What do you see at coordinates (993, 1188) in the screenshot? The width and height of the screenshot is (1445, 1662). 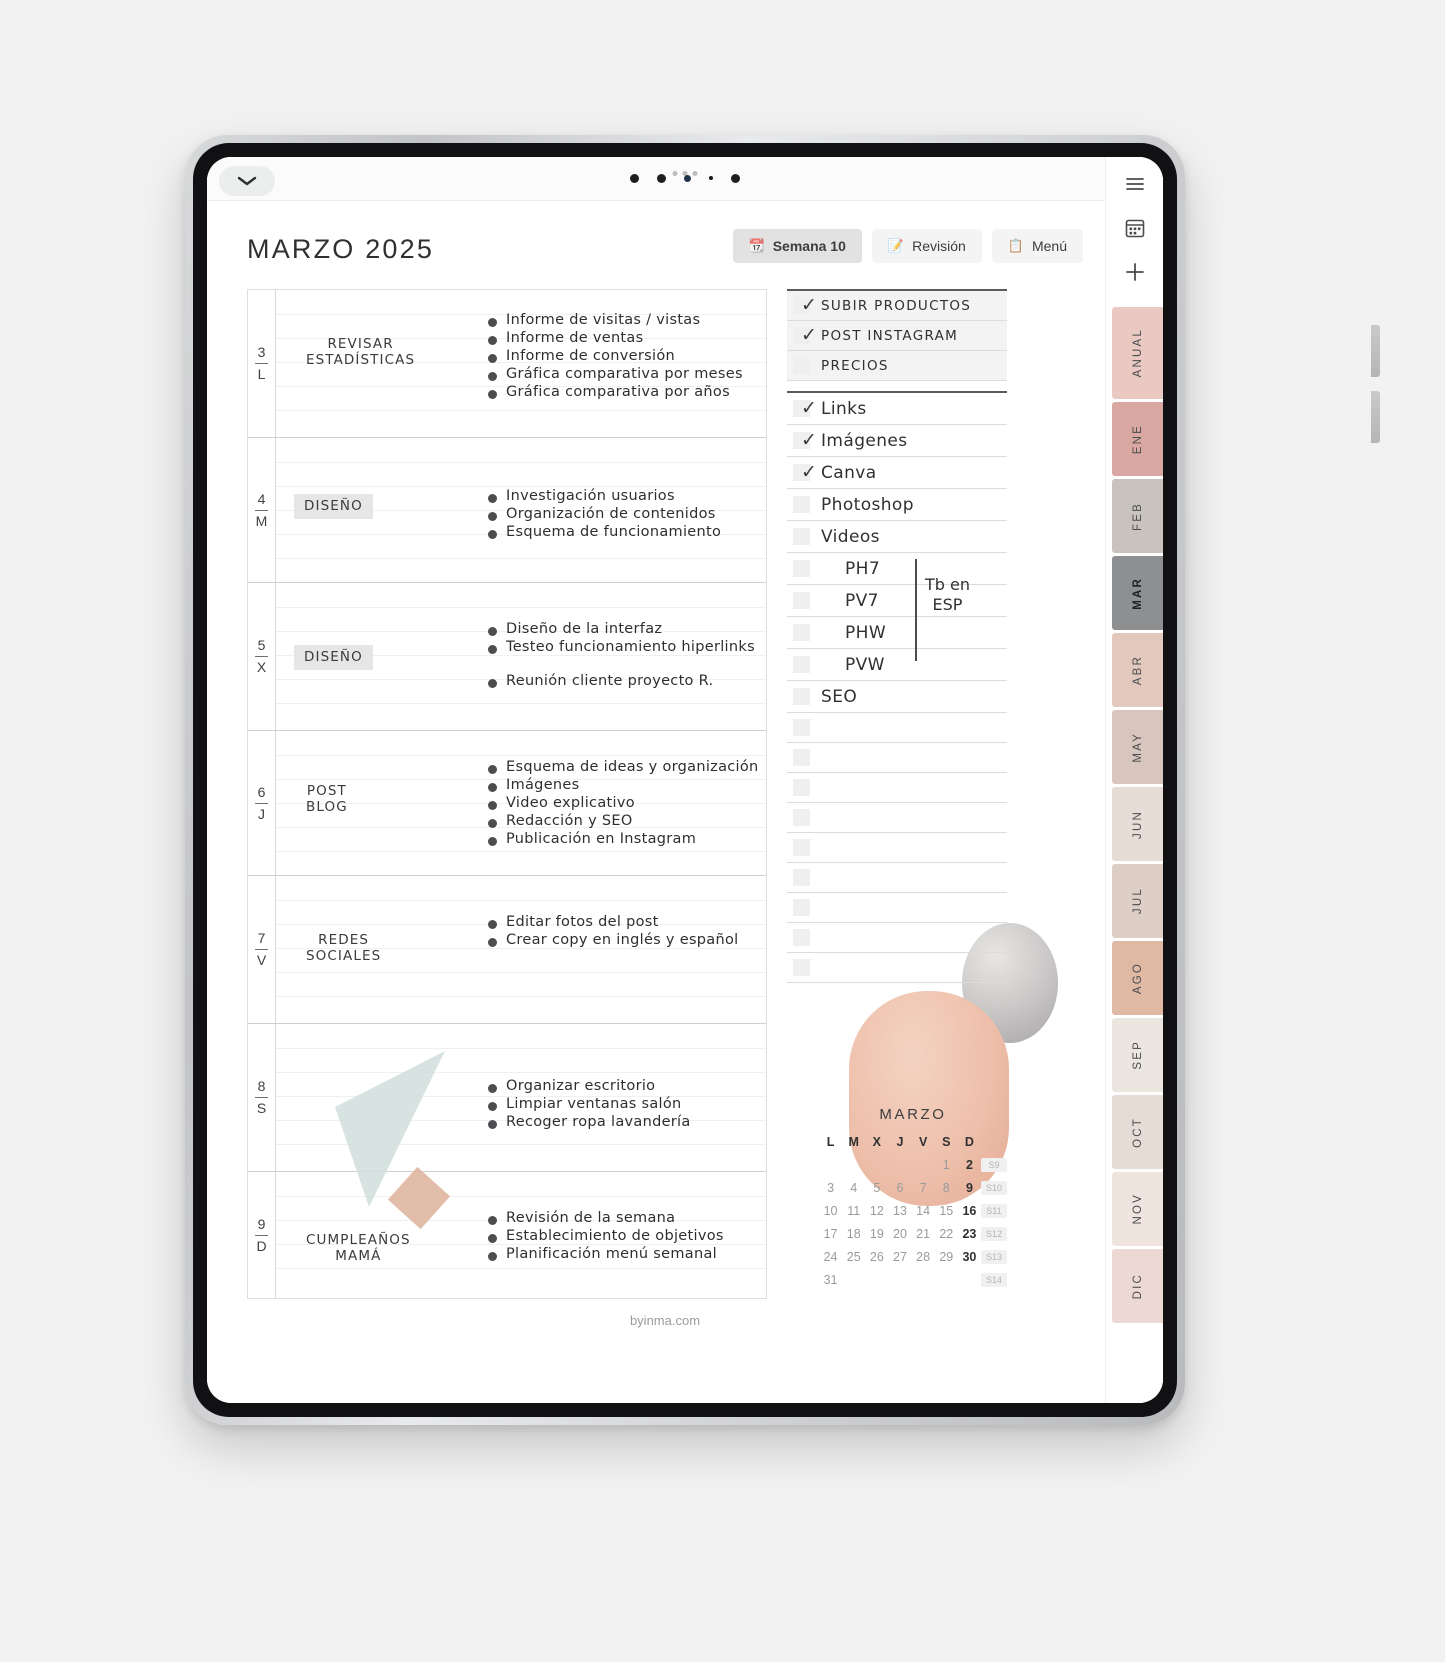 I see `calendar-week-number: S10` at bounding box center [993, 1188].